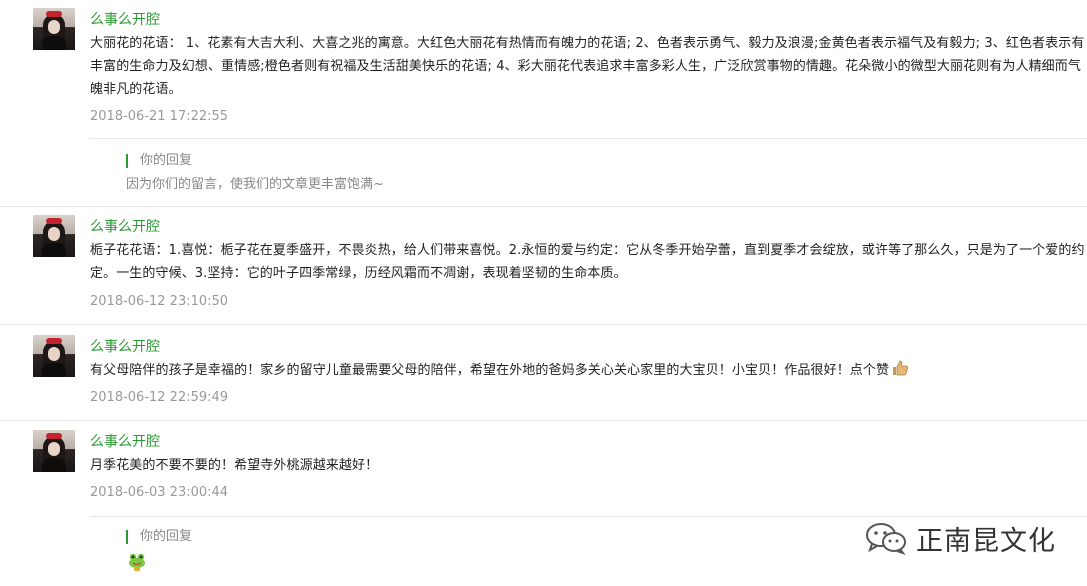 The height and width of the screenshot is (586, 1087). Describe the element at coordinates (886, 539) in the screenshot. I see `wechat-logo-icon` at that location.